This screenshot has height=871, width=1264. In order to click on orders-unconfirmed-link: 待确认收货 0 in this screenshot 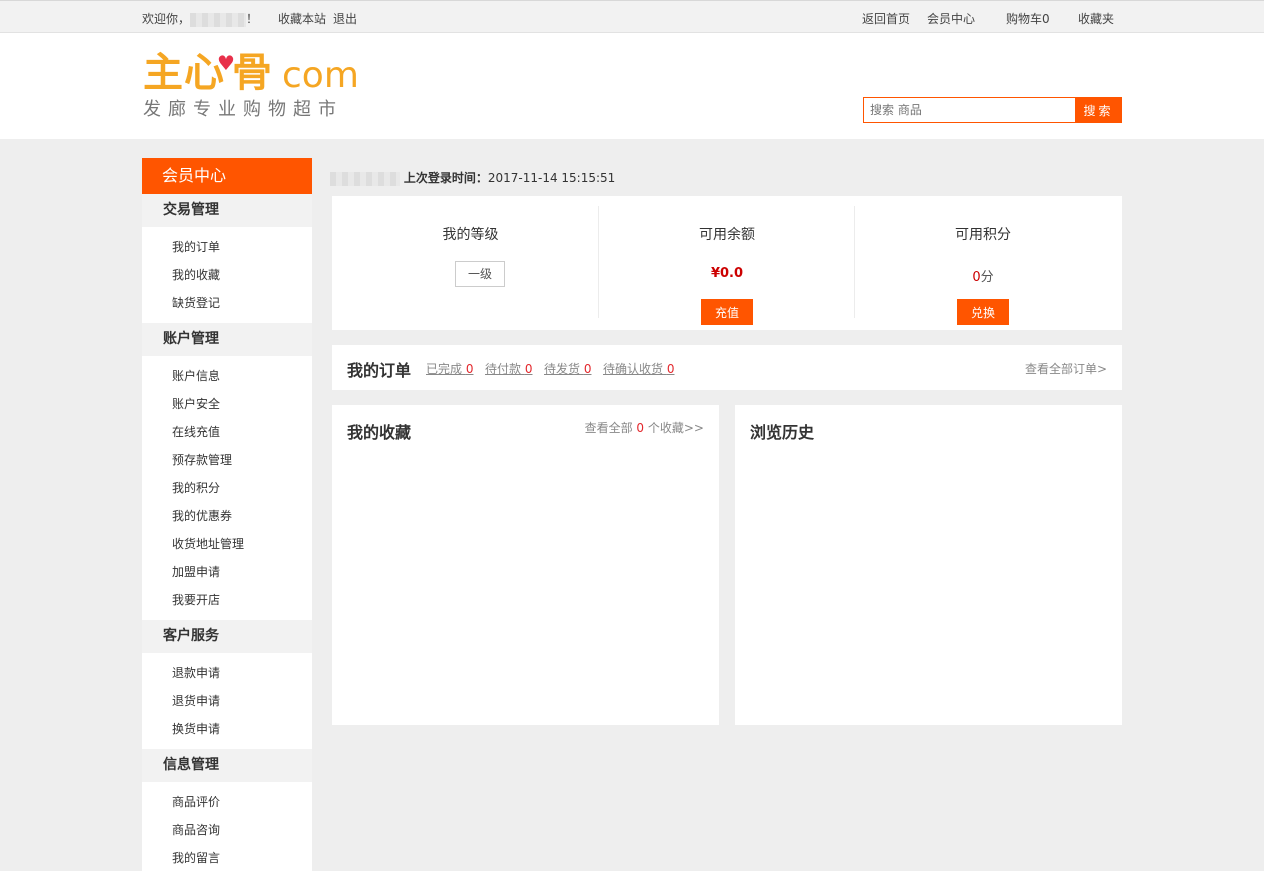, I will do `click(638, 368)`.